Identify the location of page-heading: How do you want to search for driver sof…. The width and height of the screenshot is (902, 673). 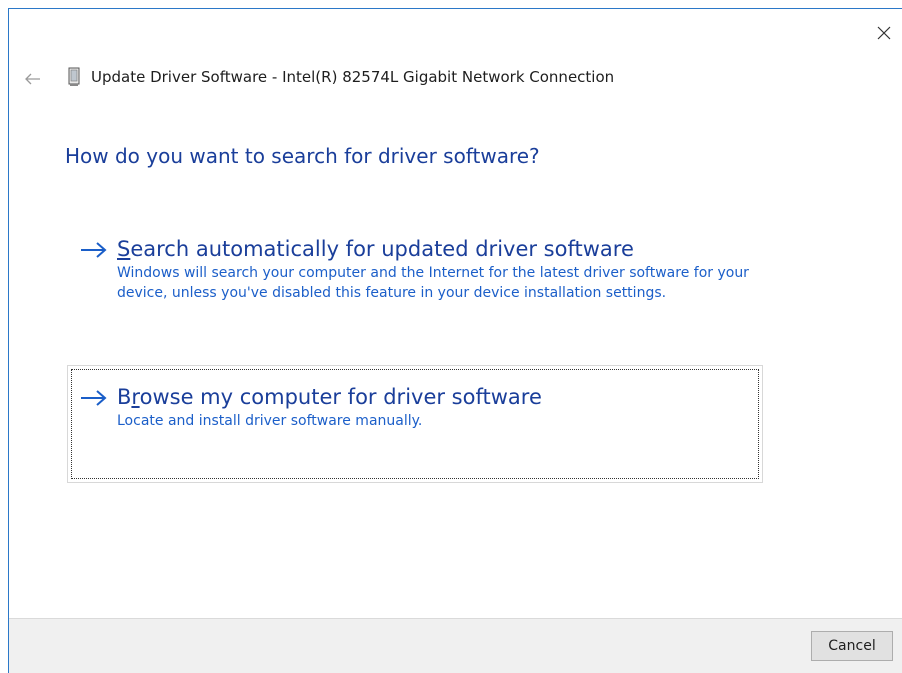
(302, 156).